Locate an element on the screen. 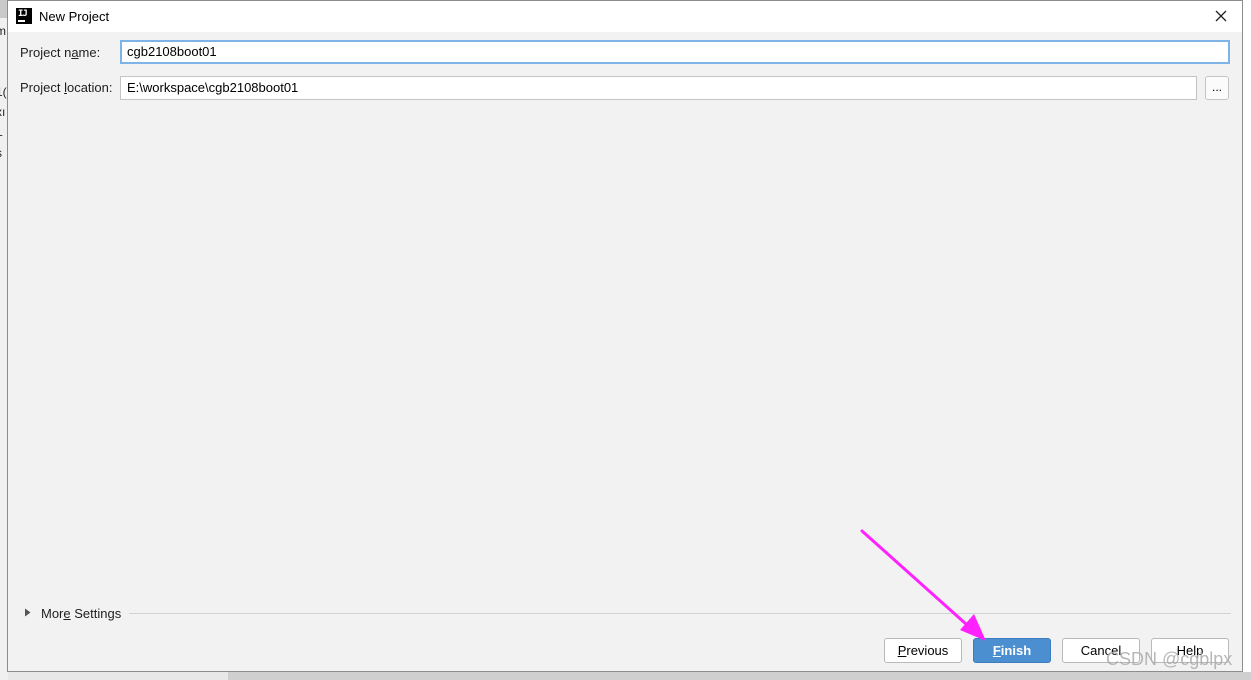 This screenshot has width=1251, height=680. background-ide-bottom is located at coordinates (629, 676).